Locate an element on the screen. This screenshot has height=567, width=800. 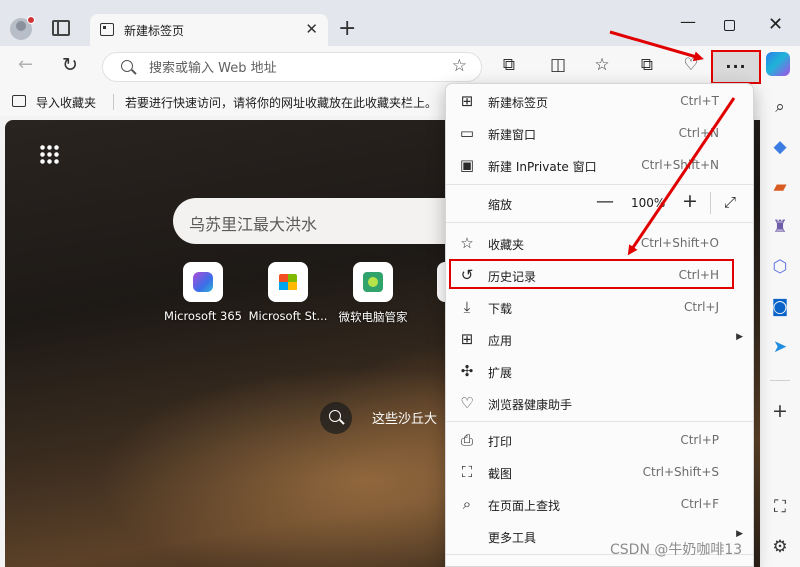
sidebar-settings-gear-icon: ⚙ is located at coordinates (780, 547).